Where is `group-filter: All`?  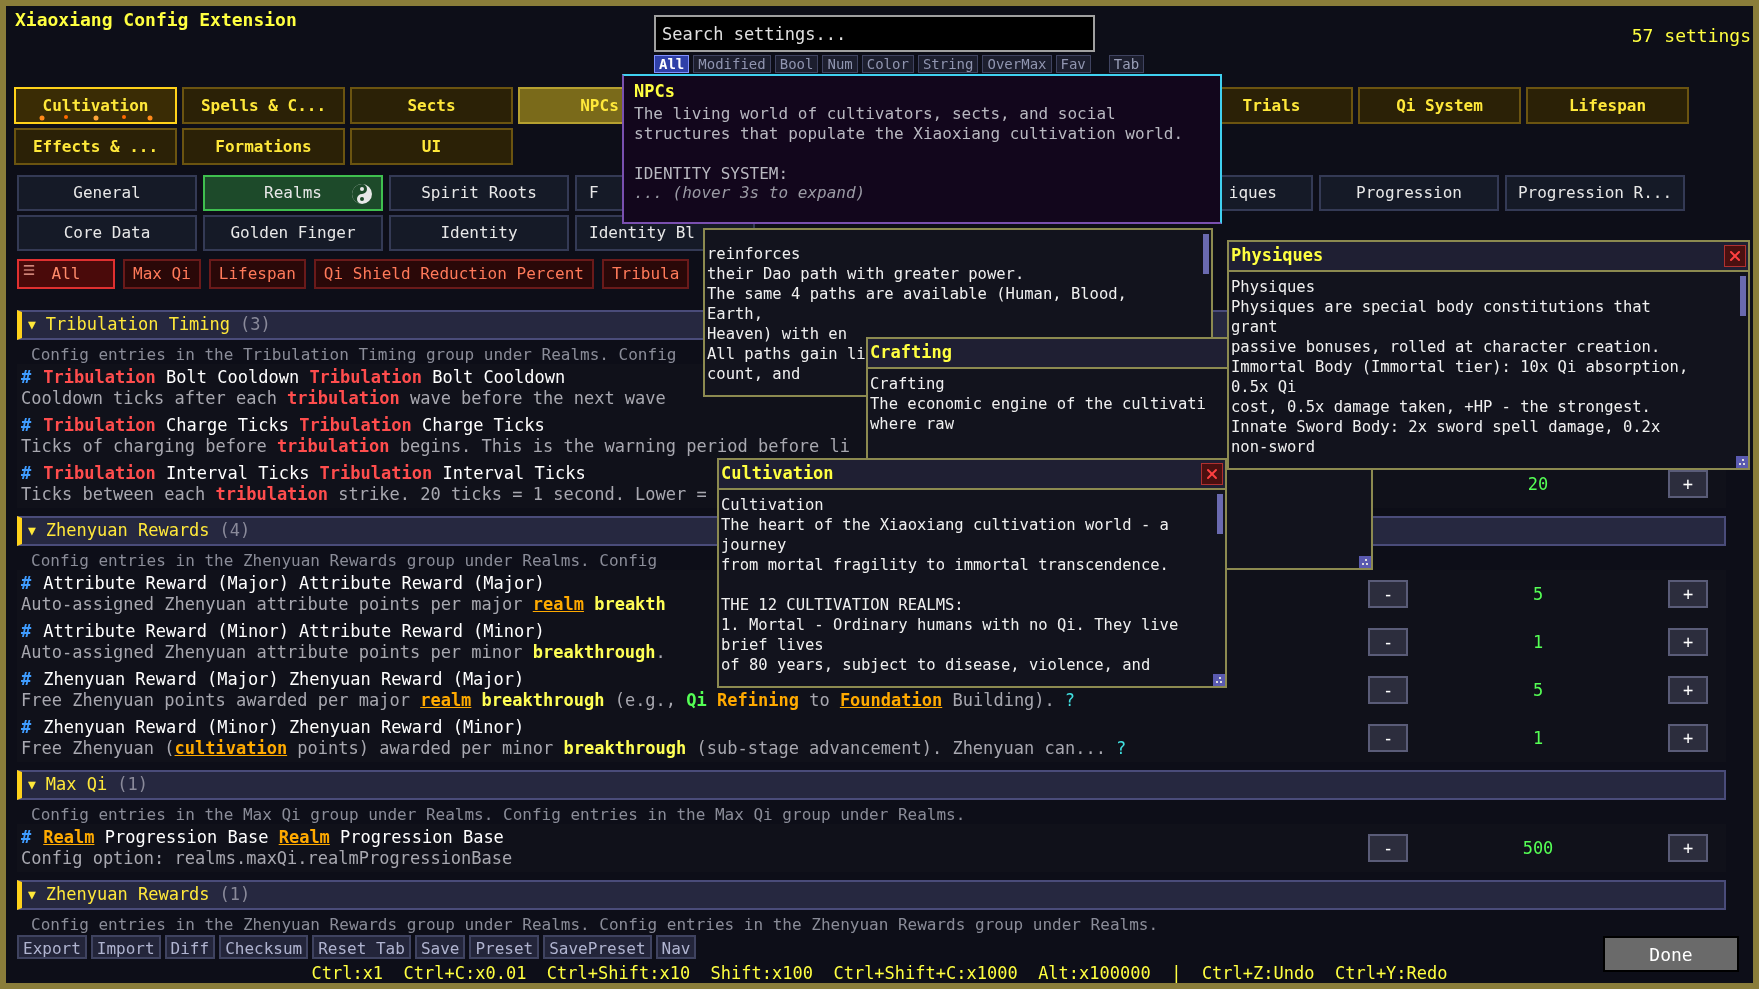 group-filter: All is located at coordinates (66, 274).